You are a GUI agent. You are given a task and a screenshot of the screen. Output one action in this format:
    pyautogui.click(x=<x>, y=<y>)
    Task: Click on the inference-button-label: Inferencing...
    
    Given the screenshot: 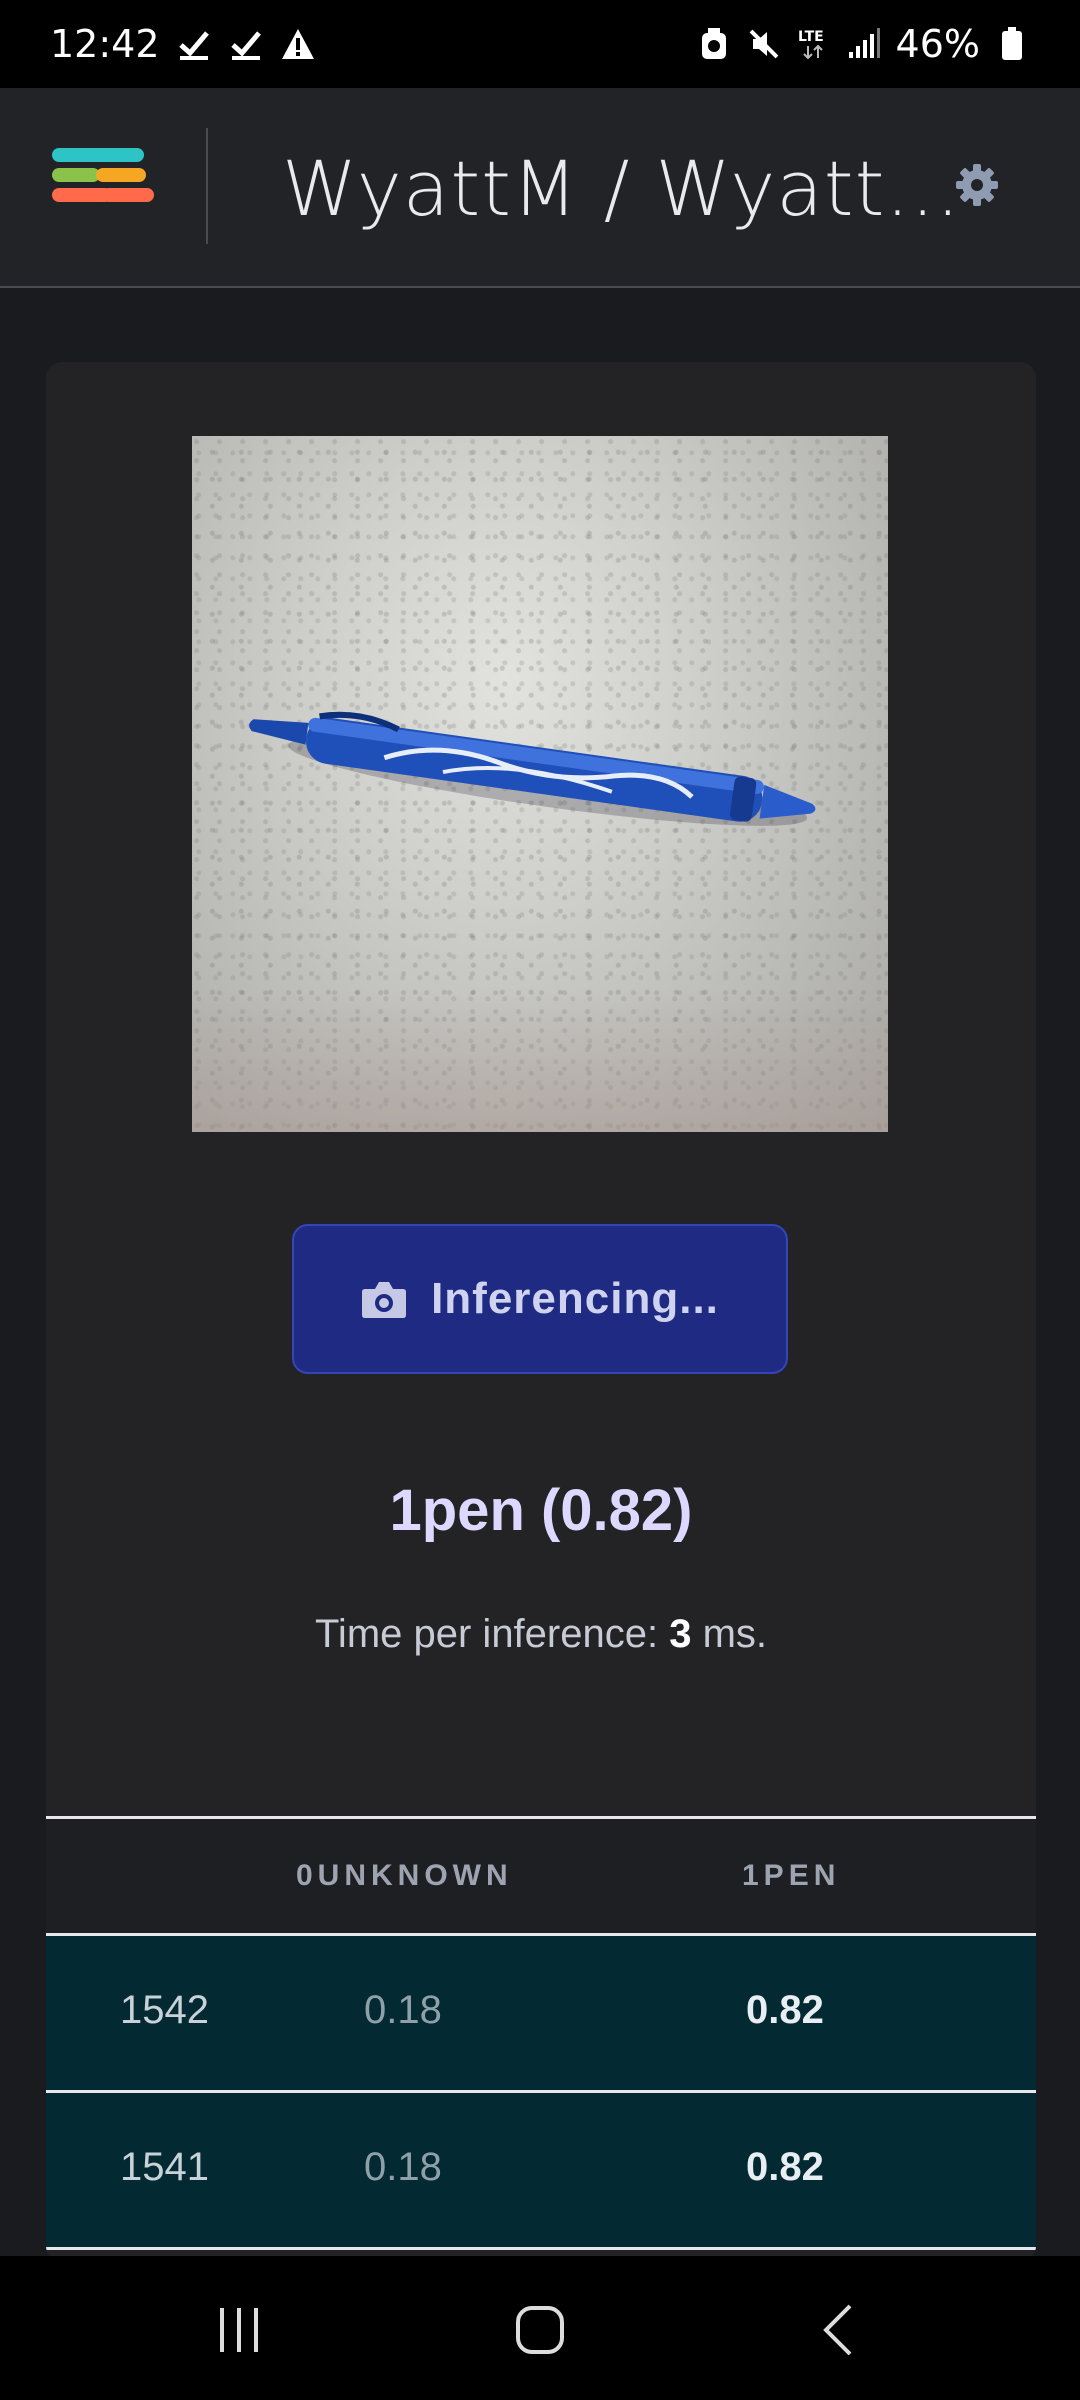 What is the action you would take?
    pyautogui.click(x=575, y=1298)
    